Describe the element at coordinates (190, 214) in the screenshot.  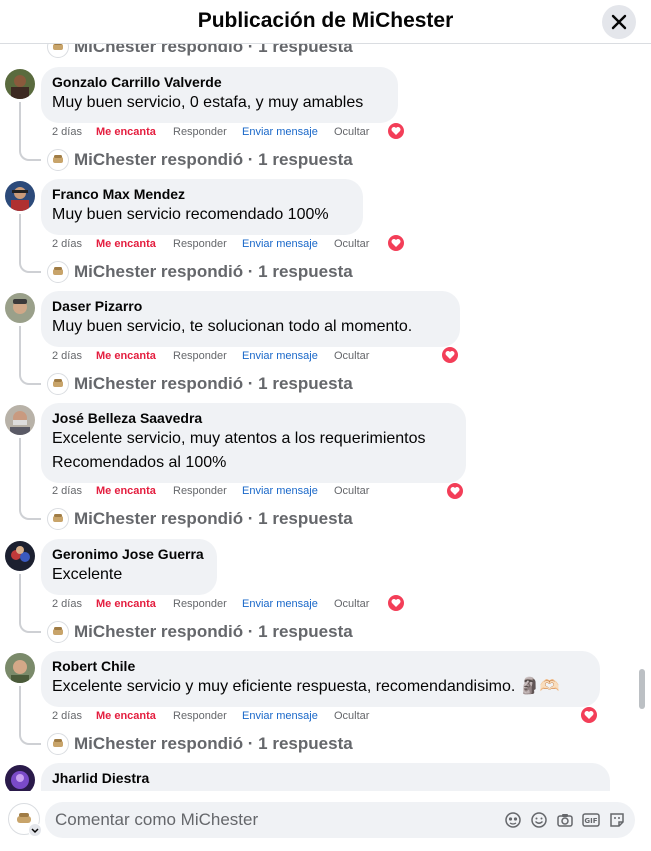
I see `comment-text: Muy buen servicio recomendado 100%` at that location.